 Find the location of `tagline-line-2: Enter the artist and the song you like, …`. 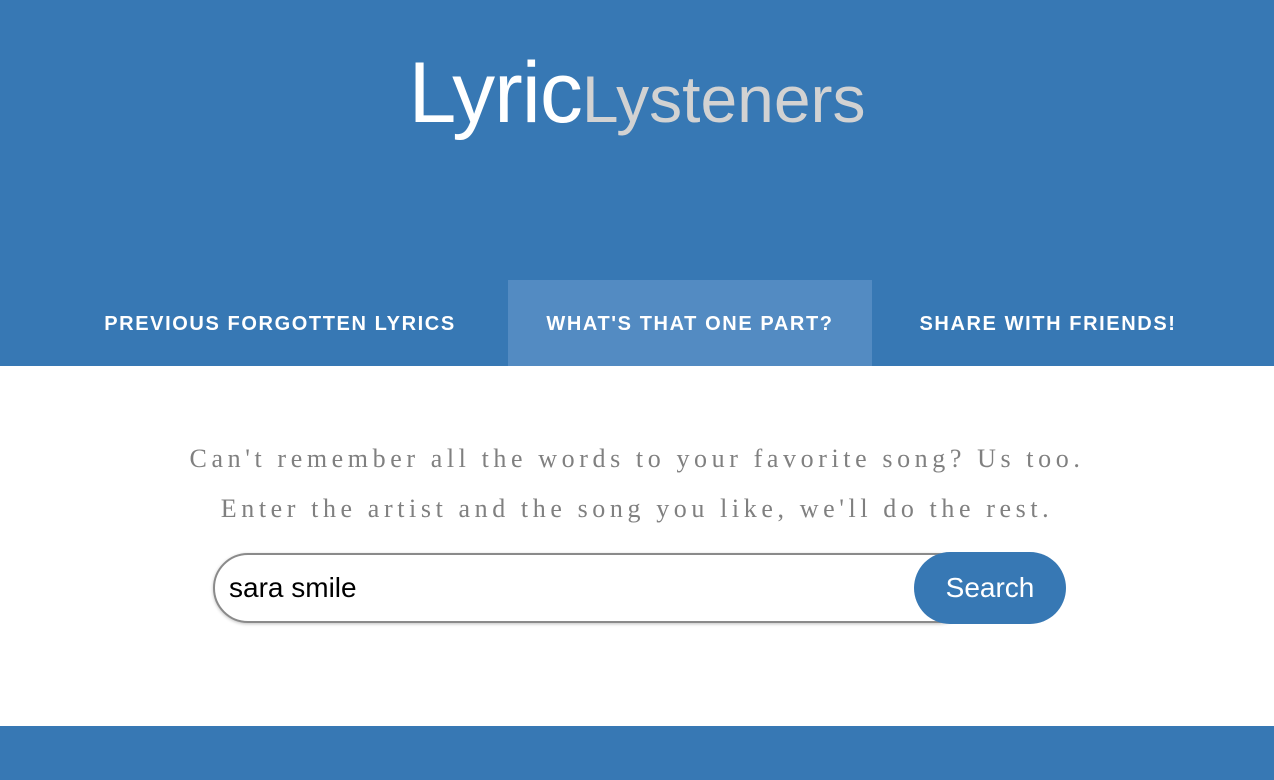

tagline-line-2: Enter the artist and the song you like, … is located at coordinates (637, 508).